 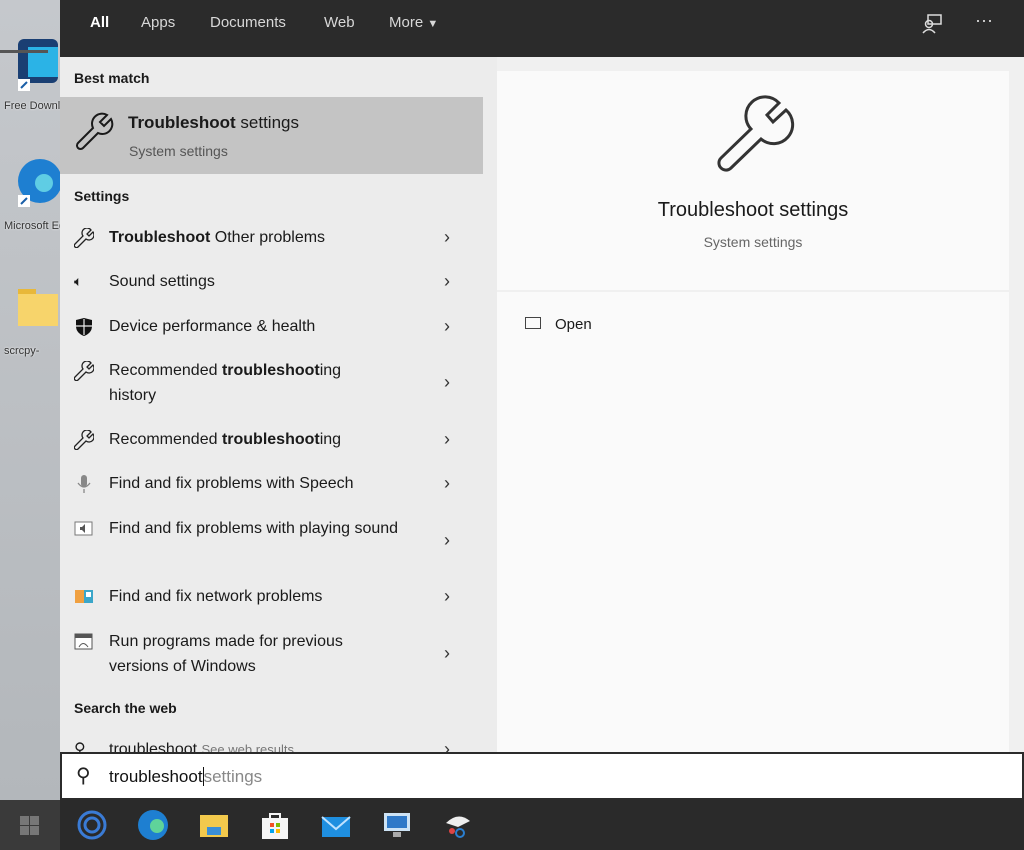 I want to click on desktop-folder-scrcpy, so click(x=37, y=309).